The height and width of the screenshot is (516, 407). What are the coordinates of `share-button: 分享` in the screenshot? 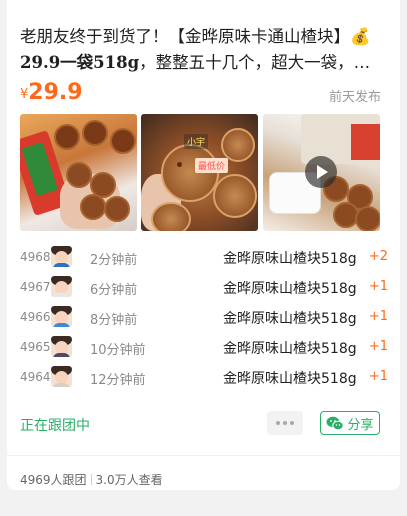 It's located at (350, 423).